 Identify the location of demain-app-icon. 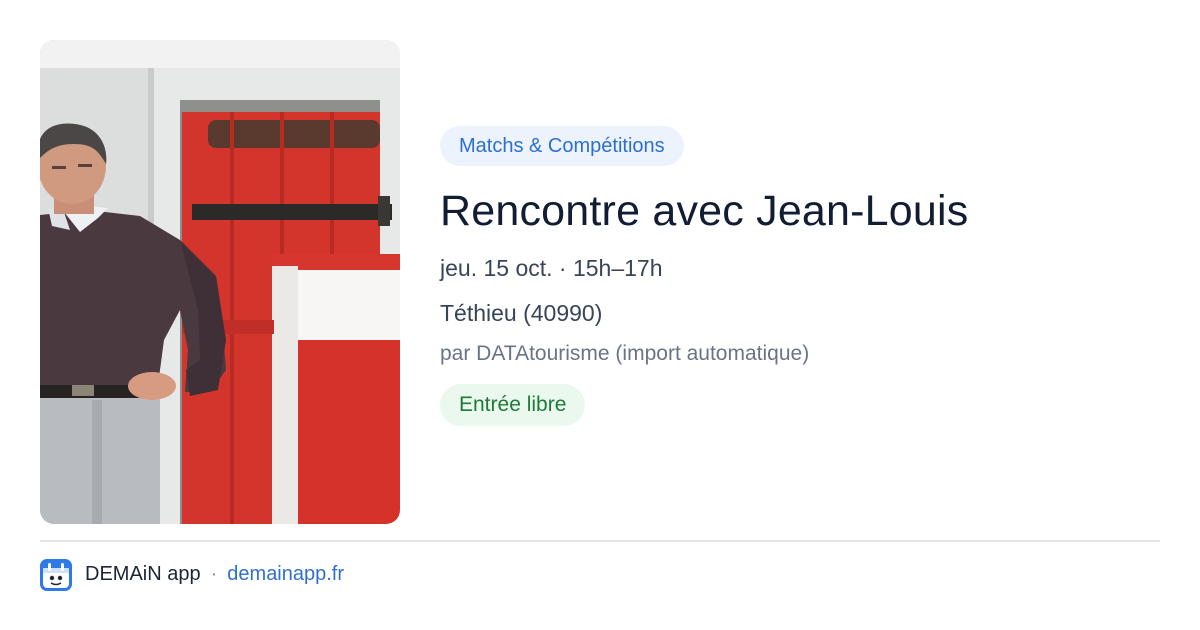
(56, 574).